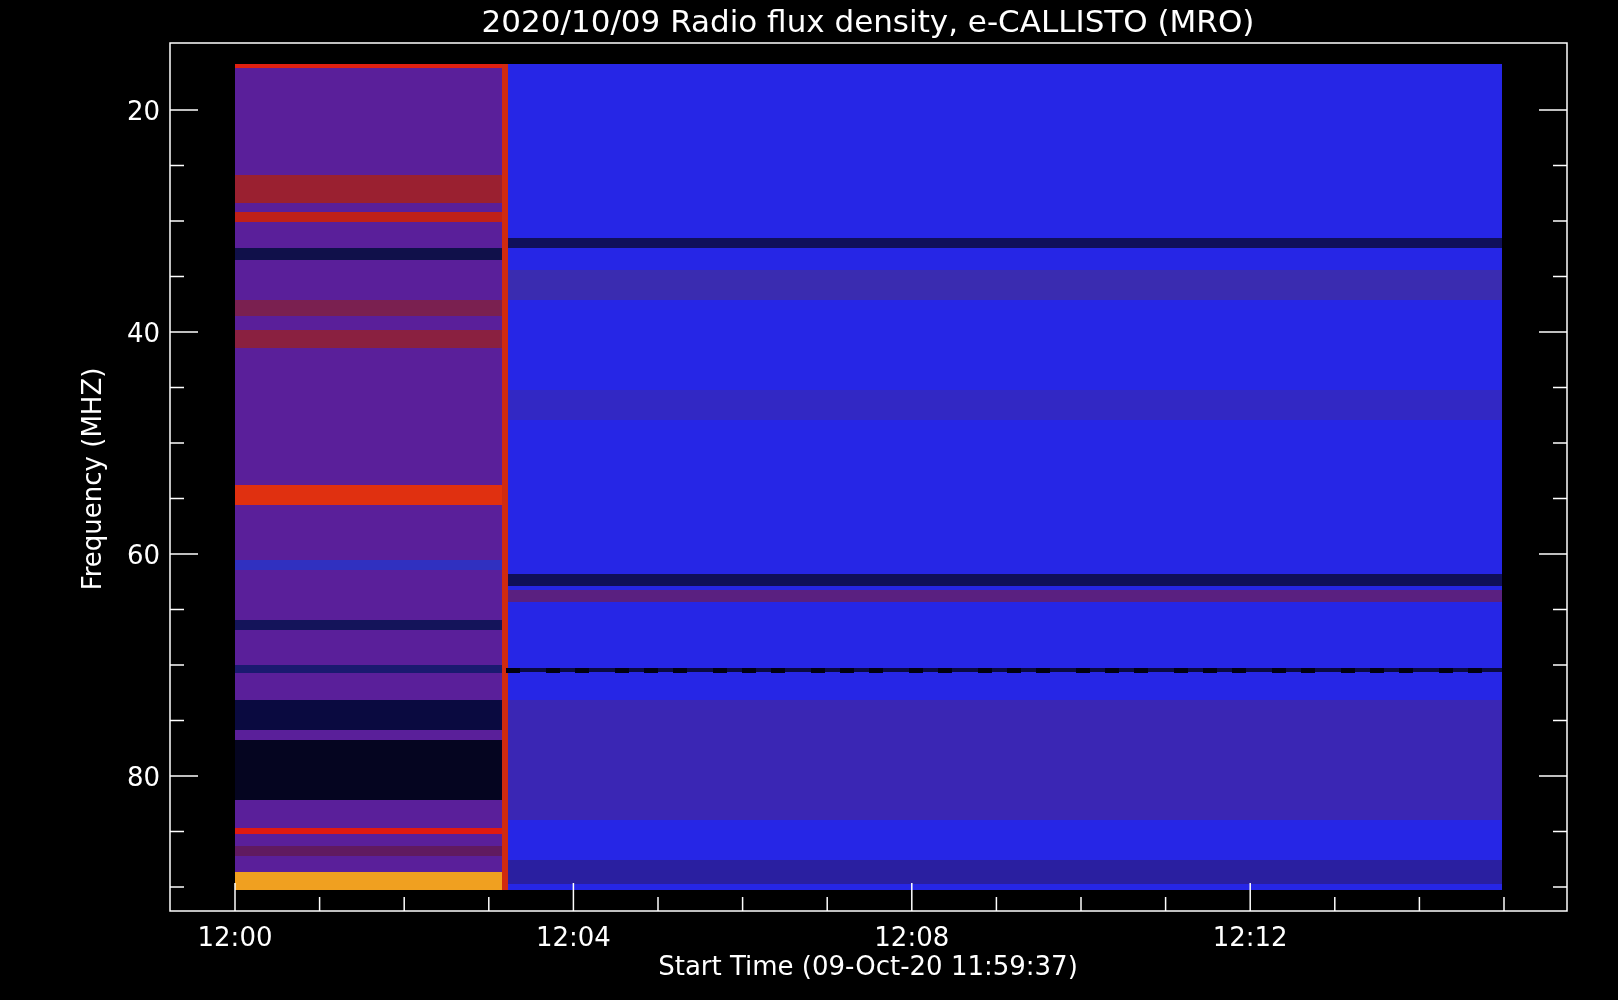 This screenshot has width=1618, height=1000. Describe the element at coordinates (92, 479) in the screenshot. I see `y-axis-label: Frequency (MHZ)` at that location.